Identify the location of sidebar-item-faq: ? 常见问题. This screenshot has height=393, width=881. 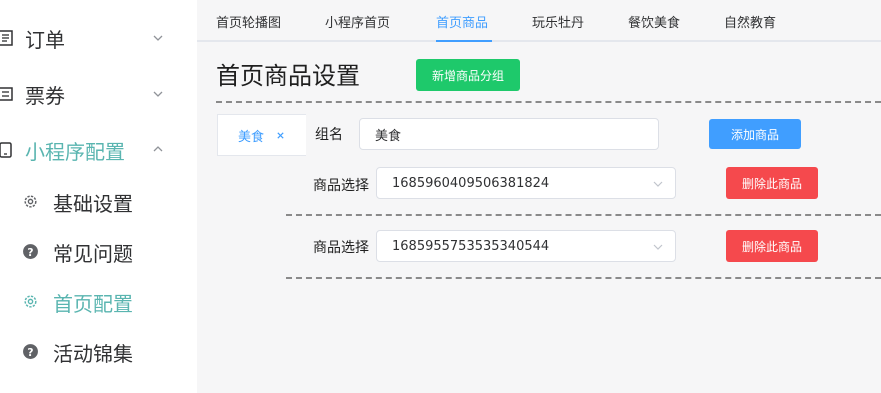
(98, 252).